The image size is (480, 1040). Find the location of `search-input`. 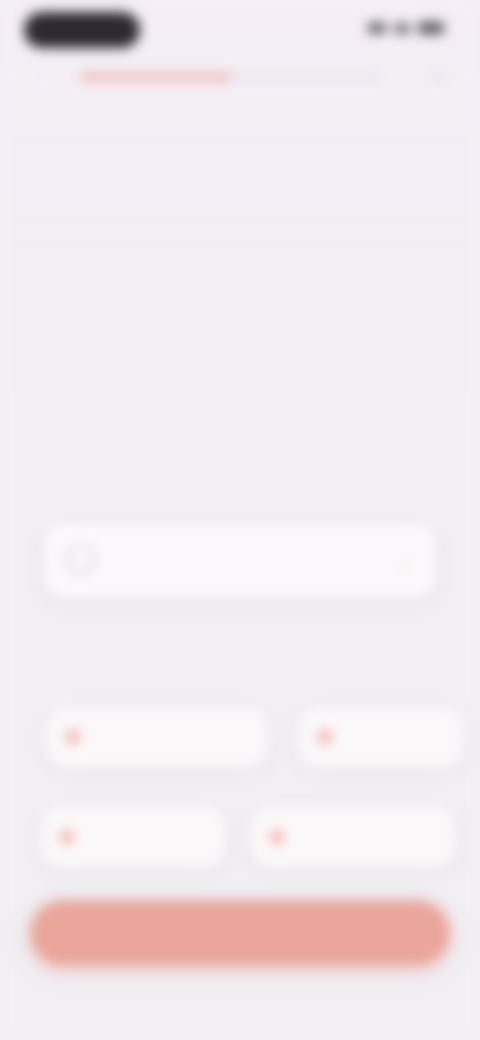

search-input is located at coordinates (257, 562).